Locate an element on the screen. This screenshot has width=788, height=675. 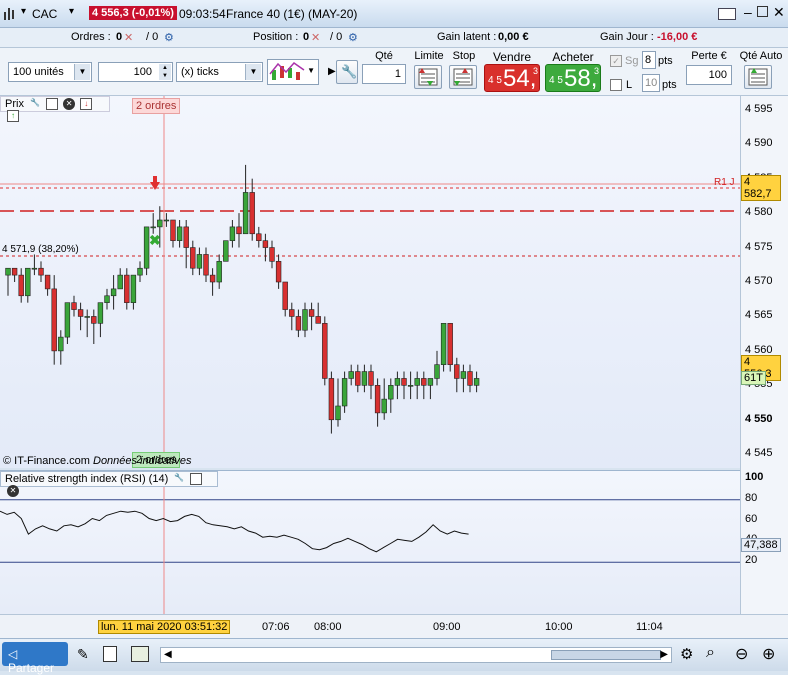
instrument-label: France 40 (1€) (MAY-20) is located at coordinates (292, 14).